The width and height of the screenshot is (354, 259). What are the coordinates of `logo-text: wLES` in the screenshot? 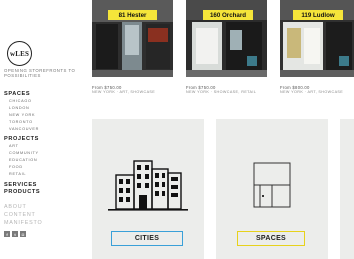 It's located at (19, 53).